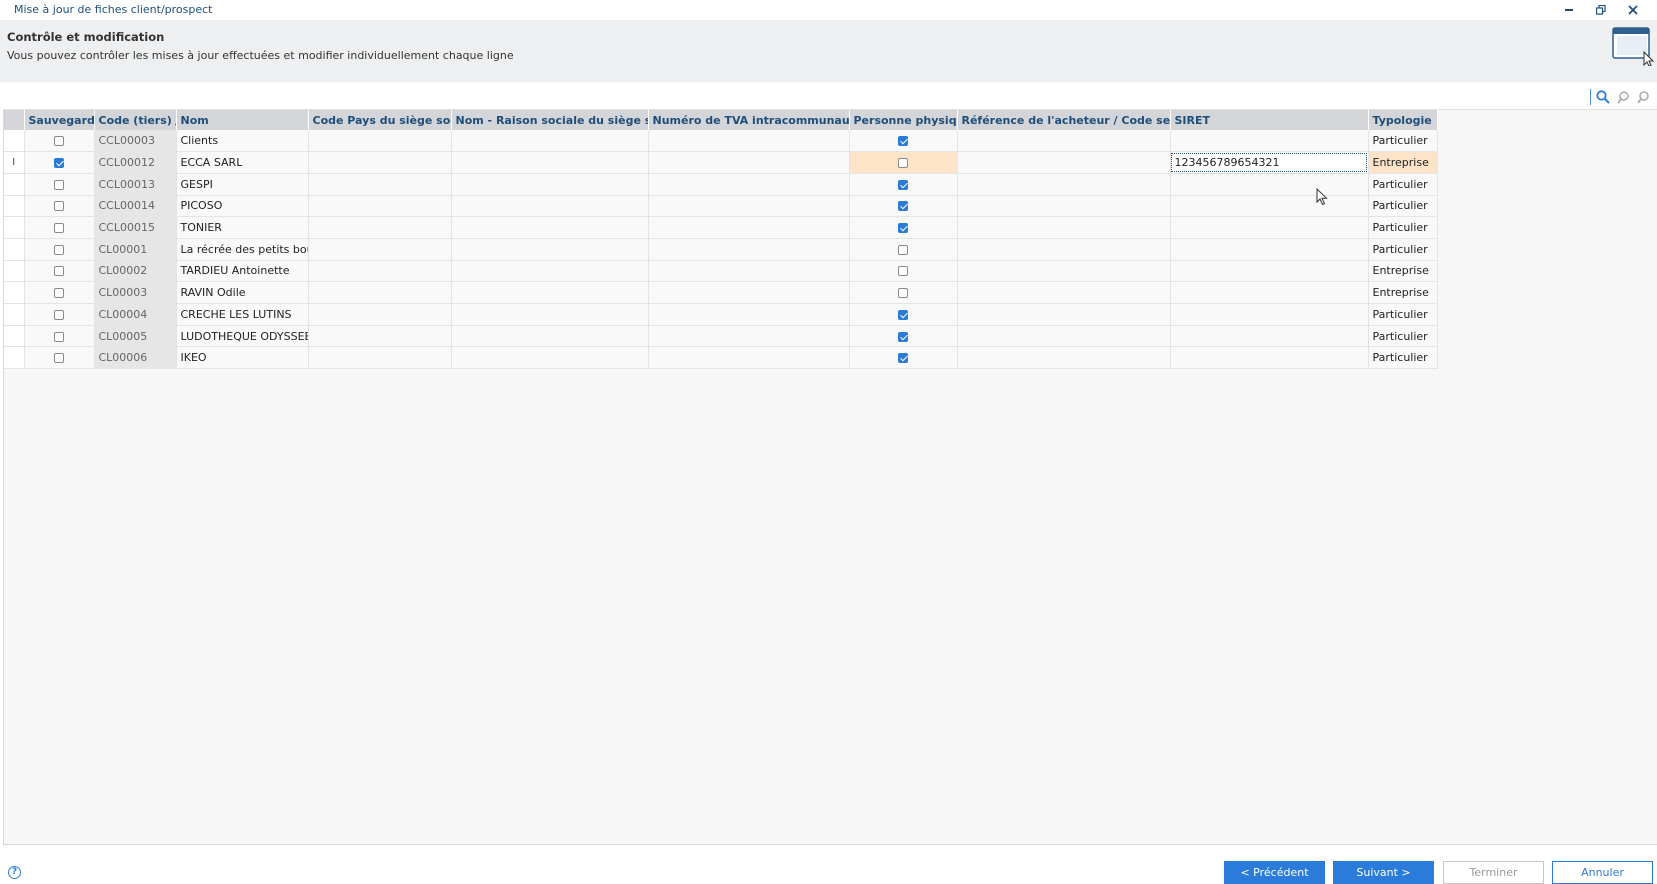 This screenshot has width=1657, height=884. I want to click on code-cell: CCL00013, so click(135, 184).